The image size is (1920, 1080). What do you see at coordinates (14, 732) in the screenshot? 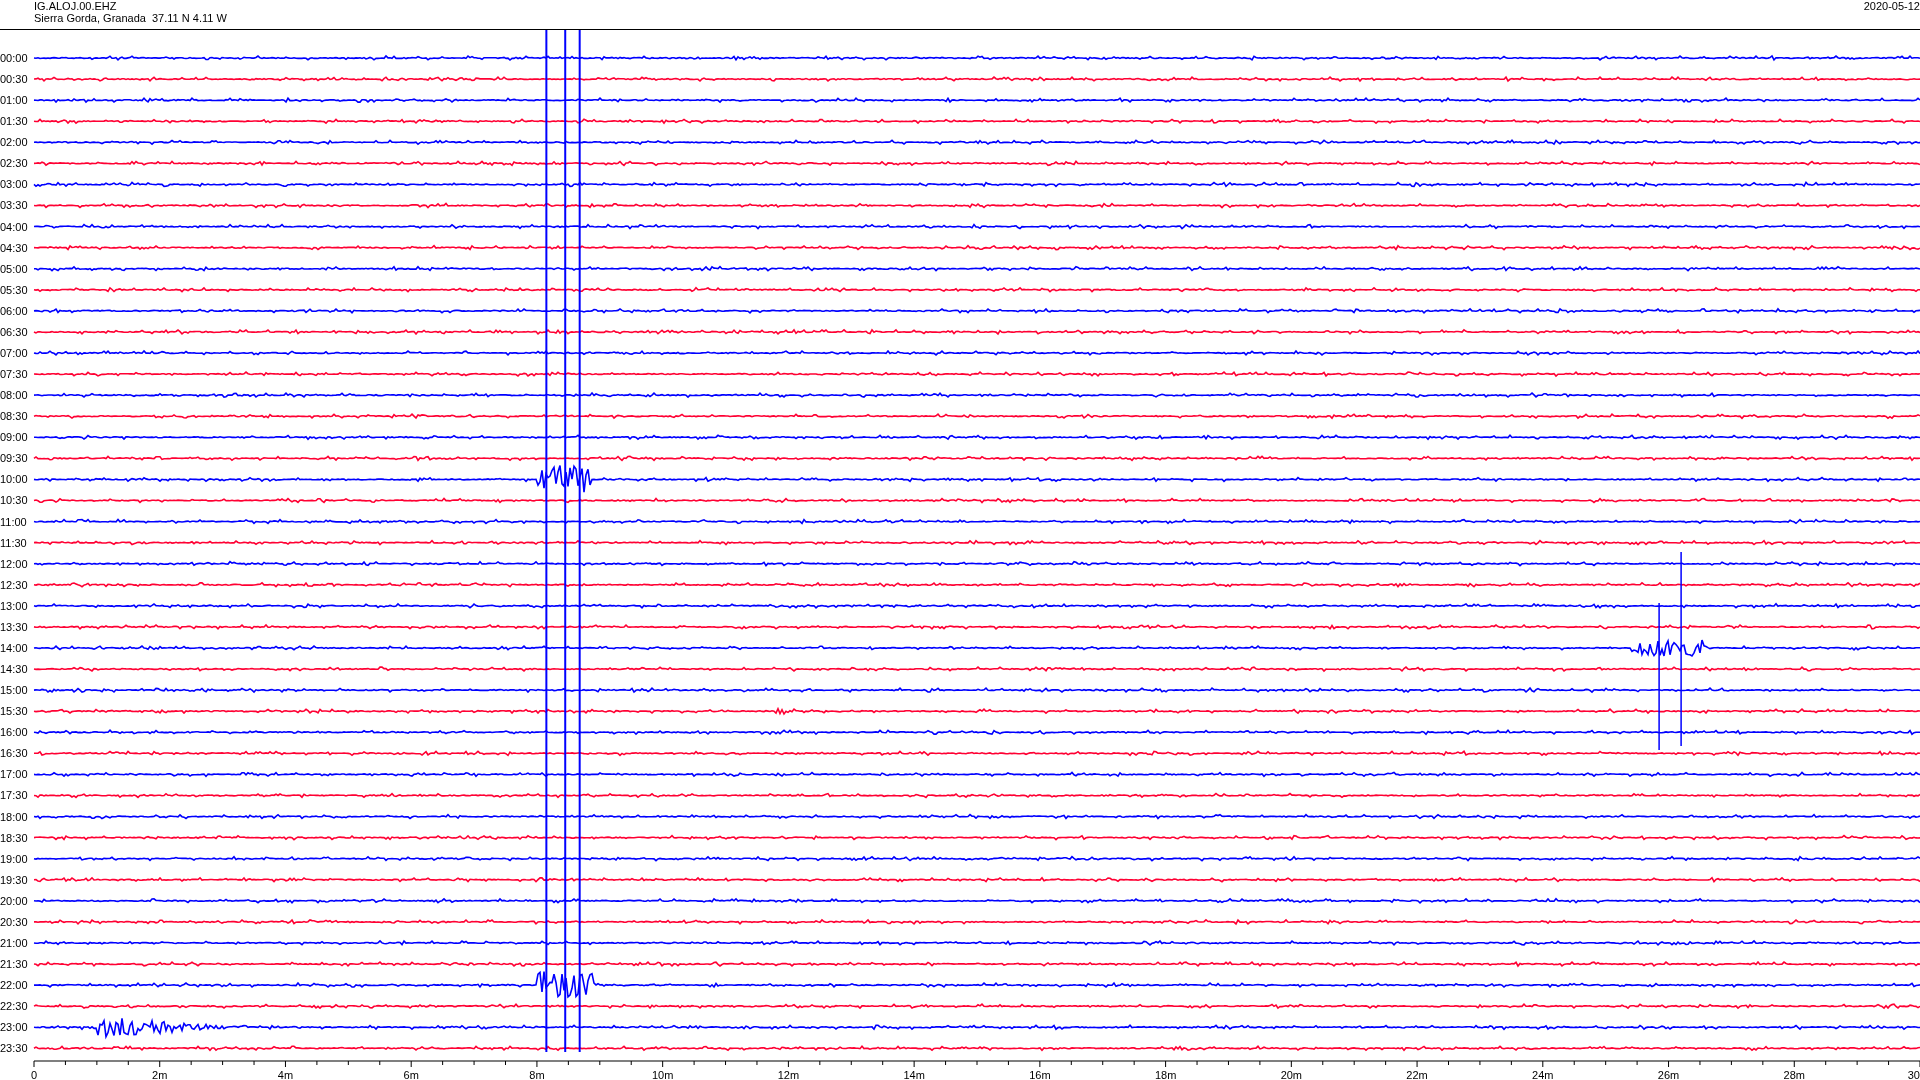
I see `time-label: 16:00` at bounding box center [14, 732].